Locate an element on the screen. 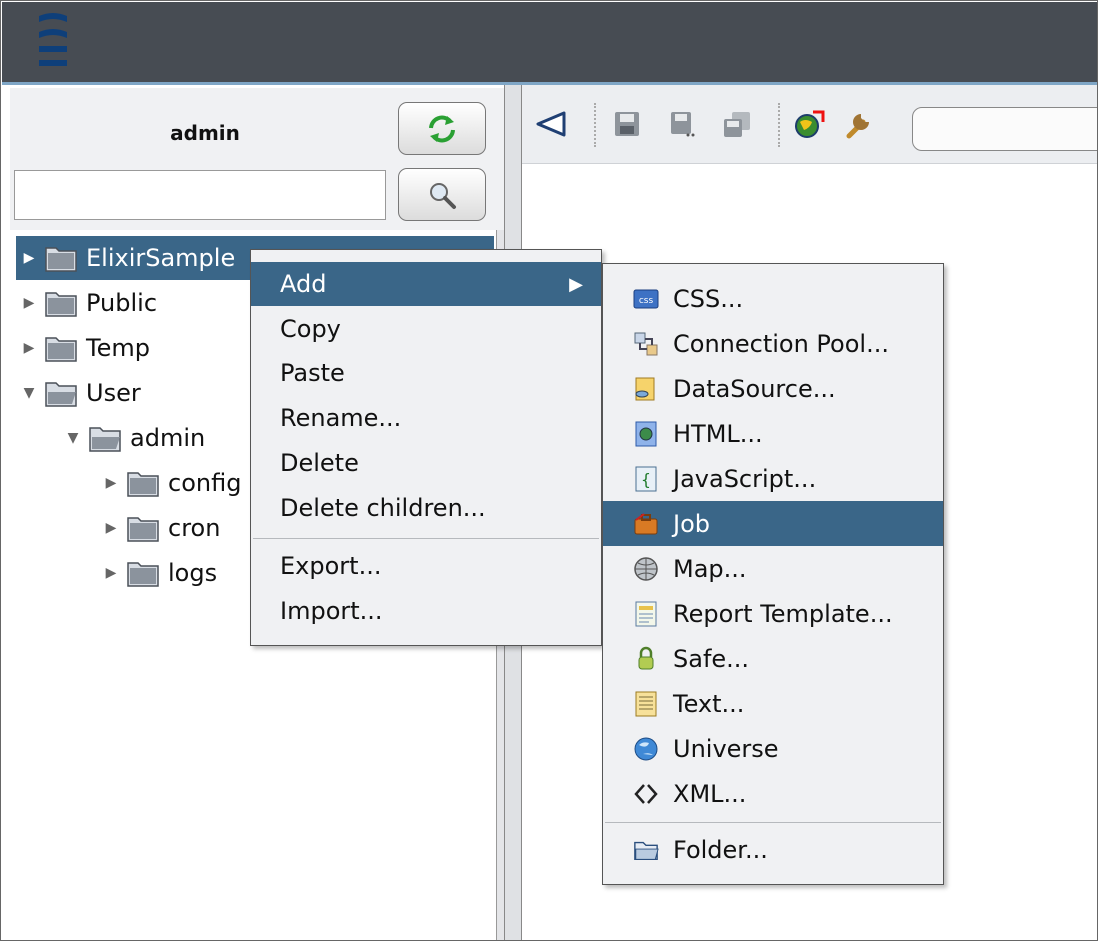  editor-toolbar is located at coordinates (809, 124).